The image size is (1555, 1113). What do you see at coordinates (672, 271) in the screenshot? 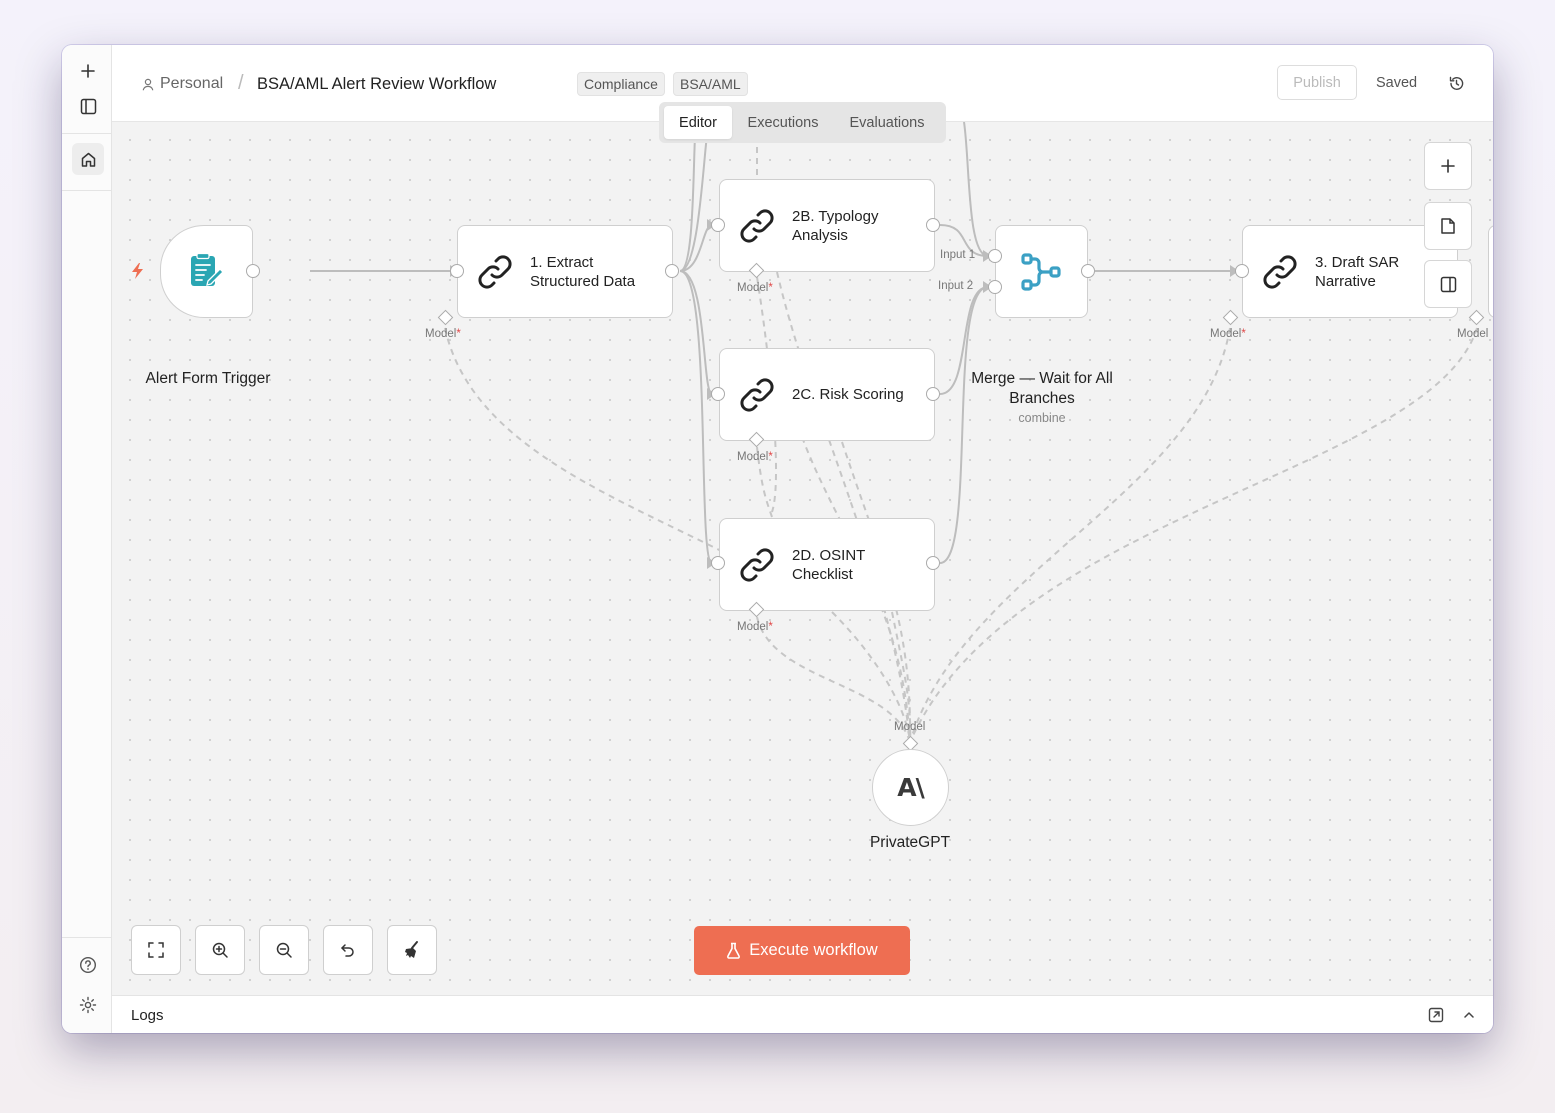
I see `extract-output-handle` at bounding box center [672, 271].